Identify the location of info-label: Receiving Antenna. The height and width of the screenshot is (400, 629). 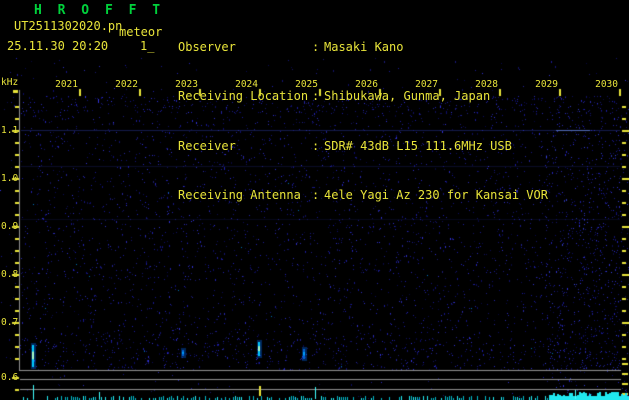
(239, 195).